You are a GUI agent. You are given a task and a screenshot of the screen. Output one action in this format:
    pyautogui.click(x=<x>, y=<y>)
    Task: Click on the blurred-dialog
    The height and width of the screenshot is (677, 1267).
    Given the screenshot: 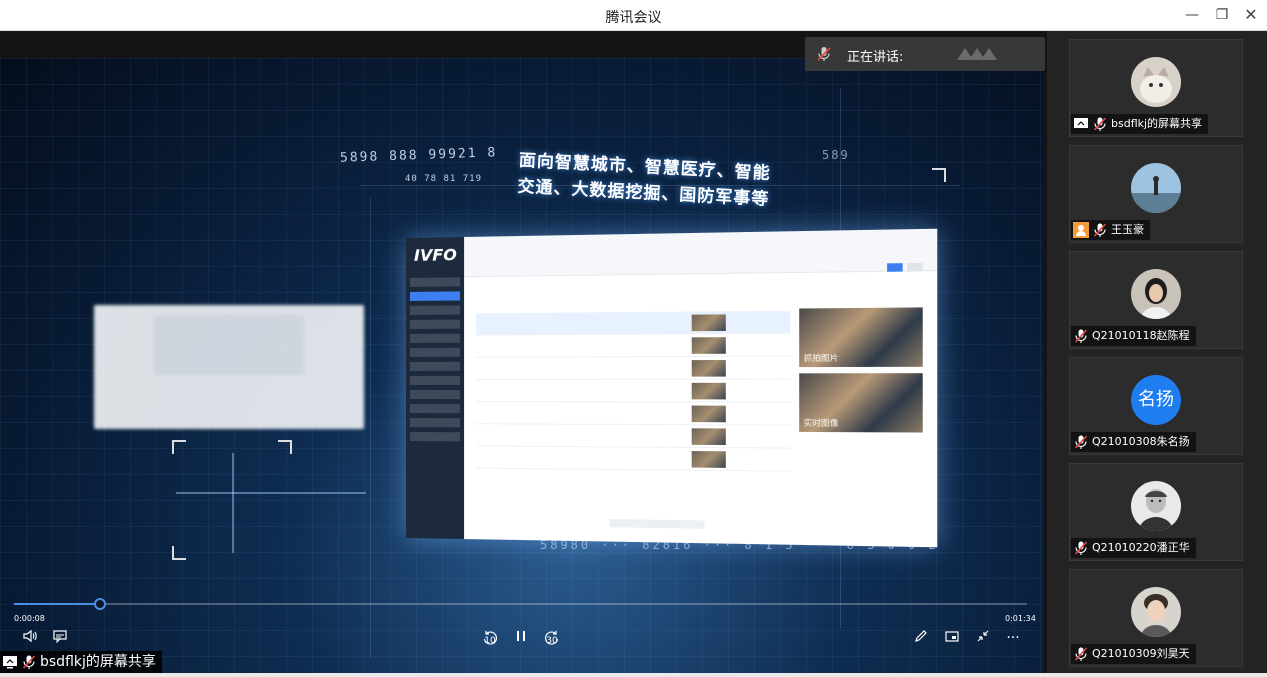 What is the action you would take?
    pyautogui.click(x=229, y=367)
    